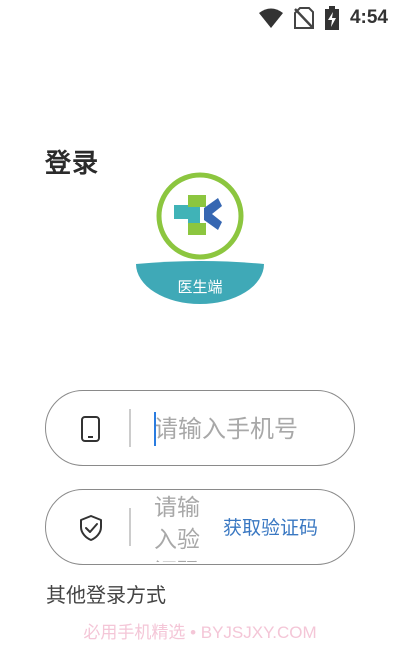  What do you see at coordinates (200, 18) in the screenshot?
I see `status-bar: 4:54` at bounding box center [200, 18].